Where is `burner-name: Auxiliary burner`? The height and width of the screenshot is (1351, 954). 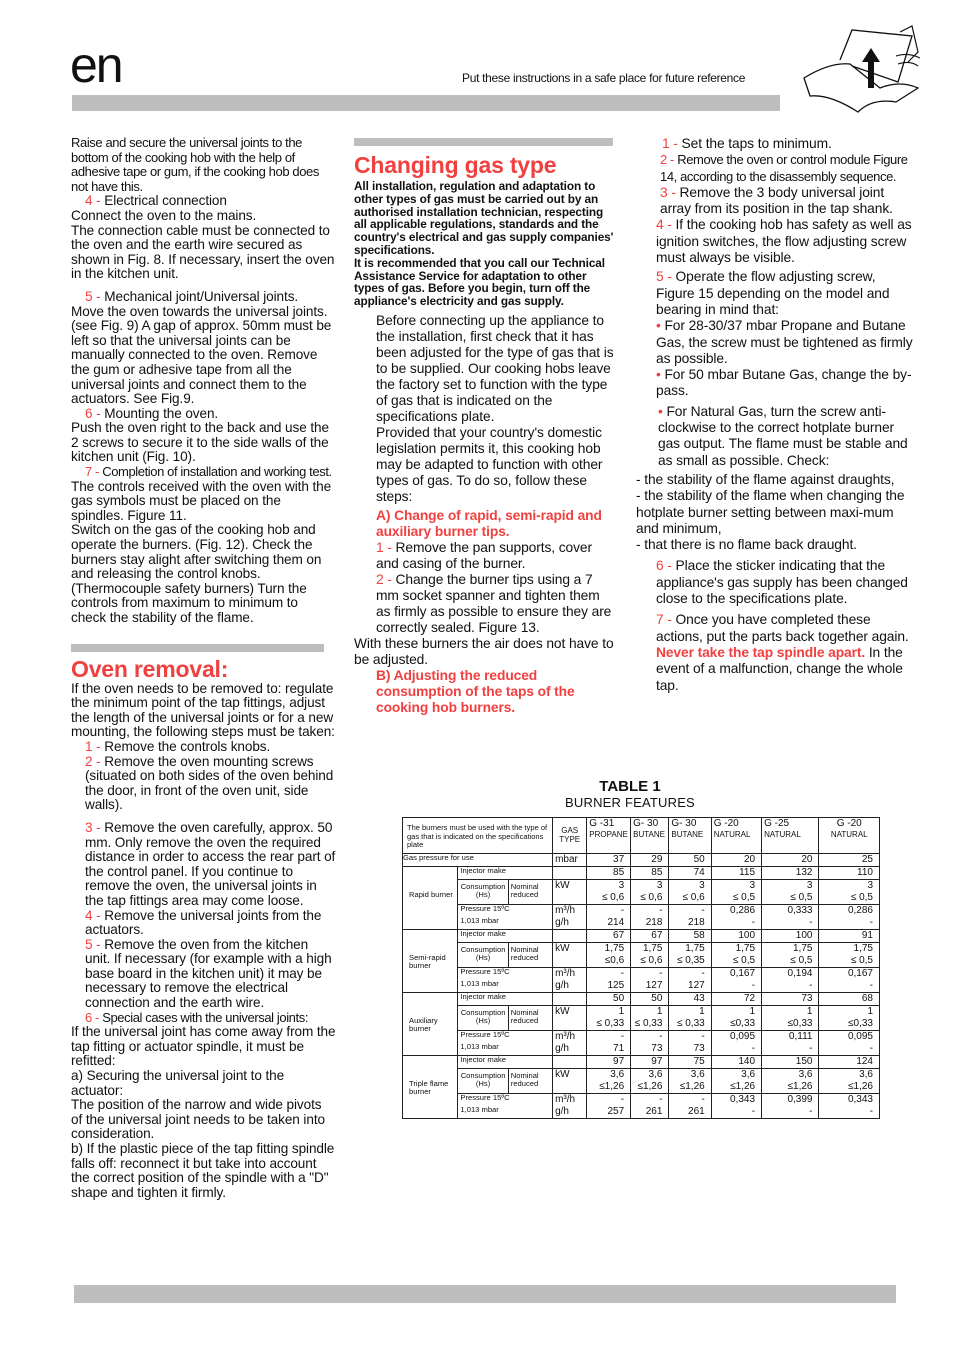 burner-name: Auxiliary burner is located at coordinates (430, 1024).